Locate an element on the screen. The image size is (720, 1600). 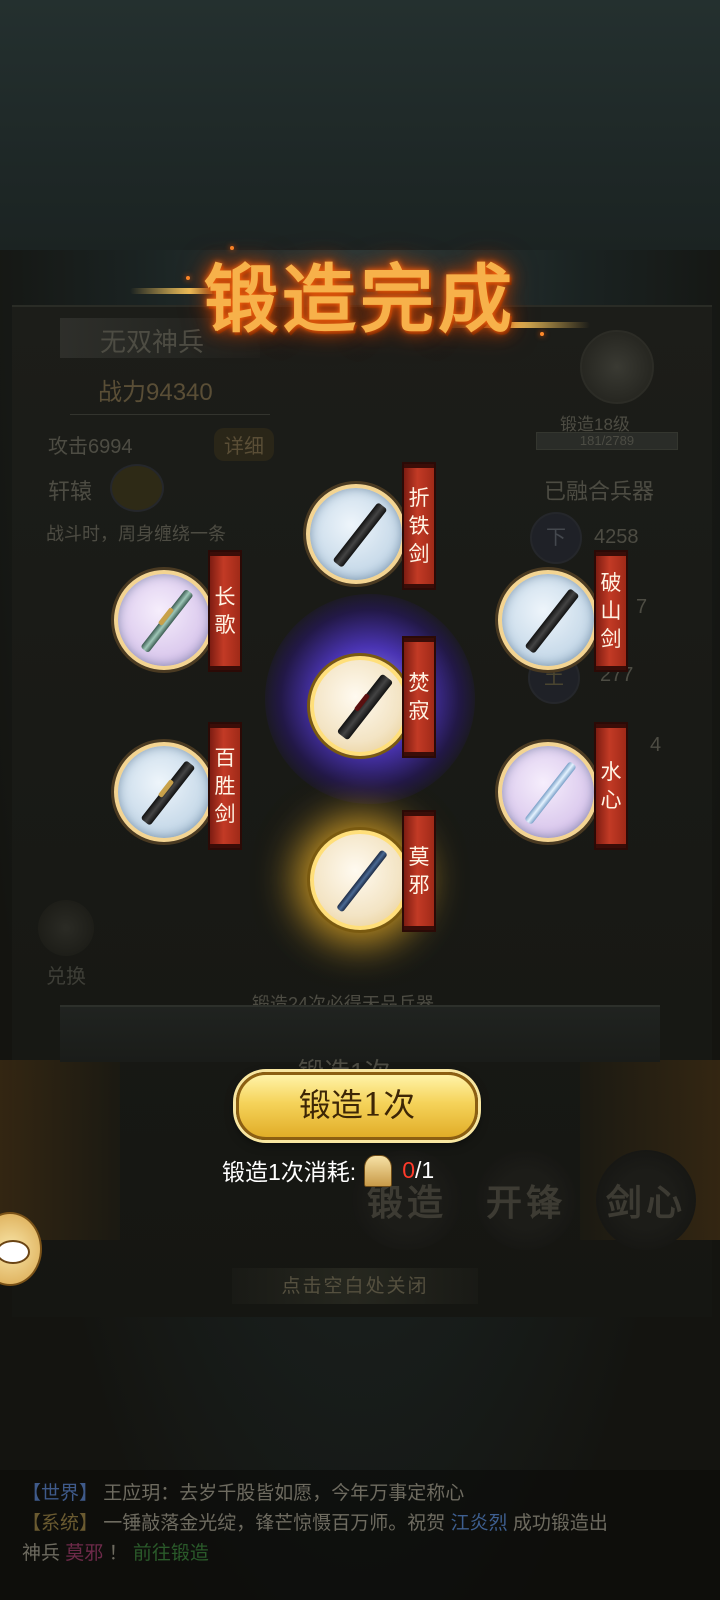
chat-line: 神兵 莫邪 ！ 前往锻造 is located at coordinates (115, 1551).